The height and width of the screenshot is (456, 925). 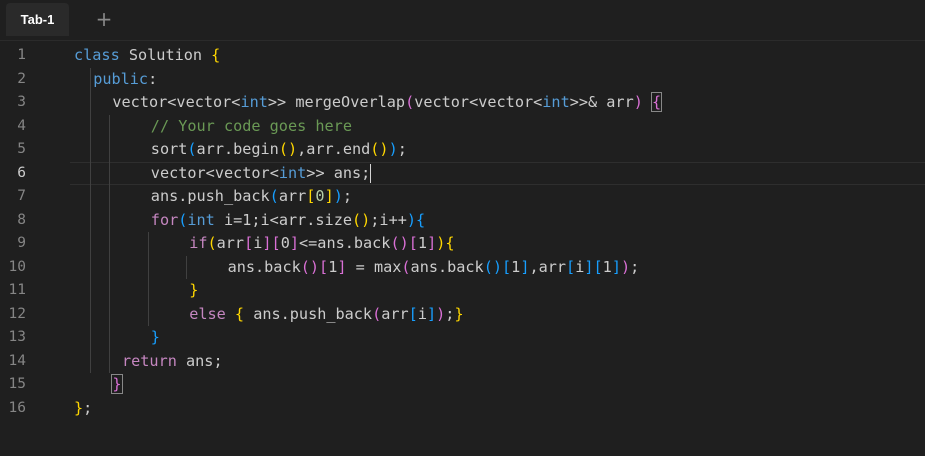 What do you see at coordinates (37, 19) in the screenshot?
I see `tab-1: Tab-1` at bounding box center [37, 19].